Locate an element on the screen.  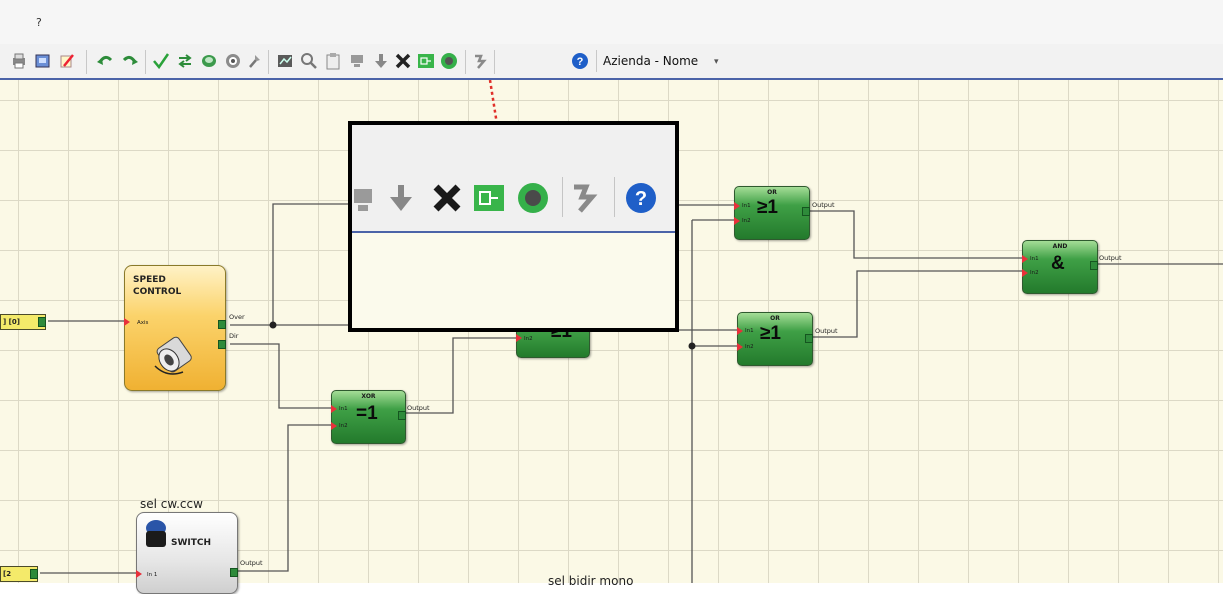
zoom-icon is located at coordinates (309, 61).